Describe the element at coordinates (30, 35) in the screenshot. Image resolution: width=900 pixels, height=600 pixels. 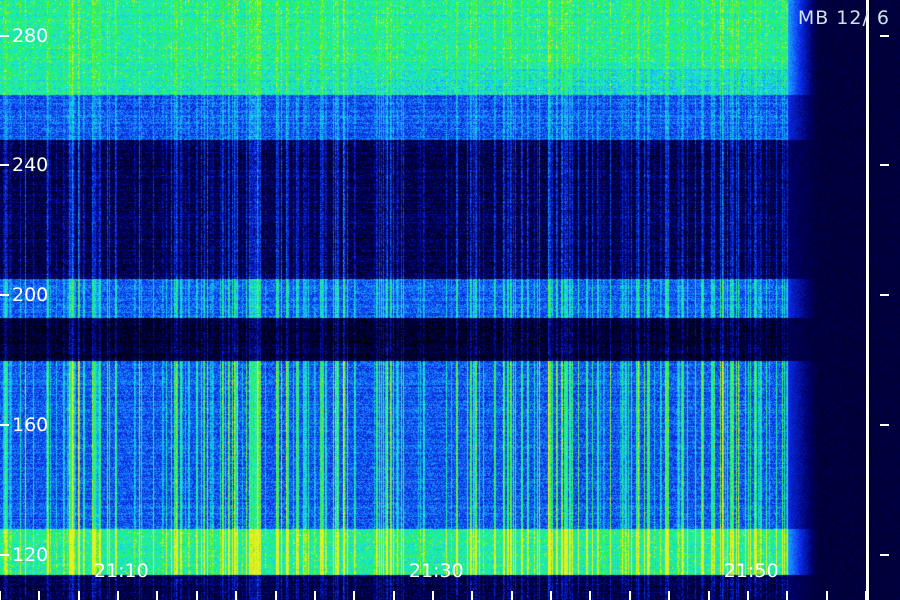
I see `y-tick-label: 280` at that location.